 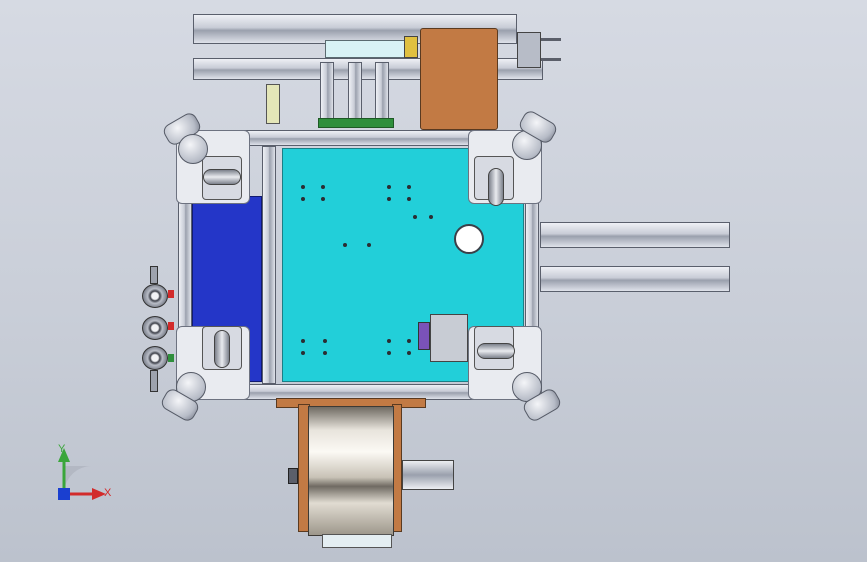 I want to click on pcb-strip, so click(x=356, y=123).